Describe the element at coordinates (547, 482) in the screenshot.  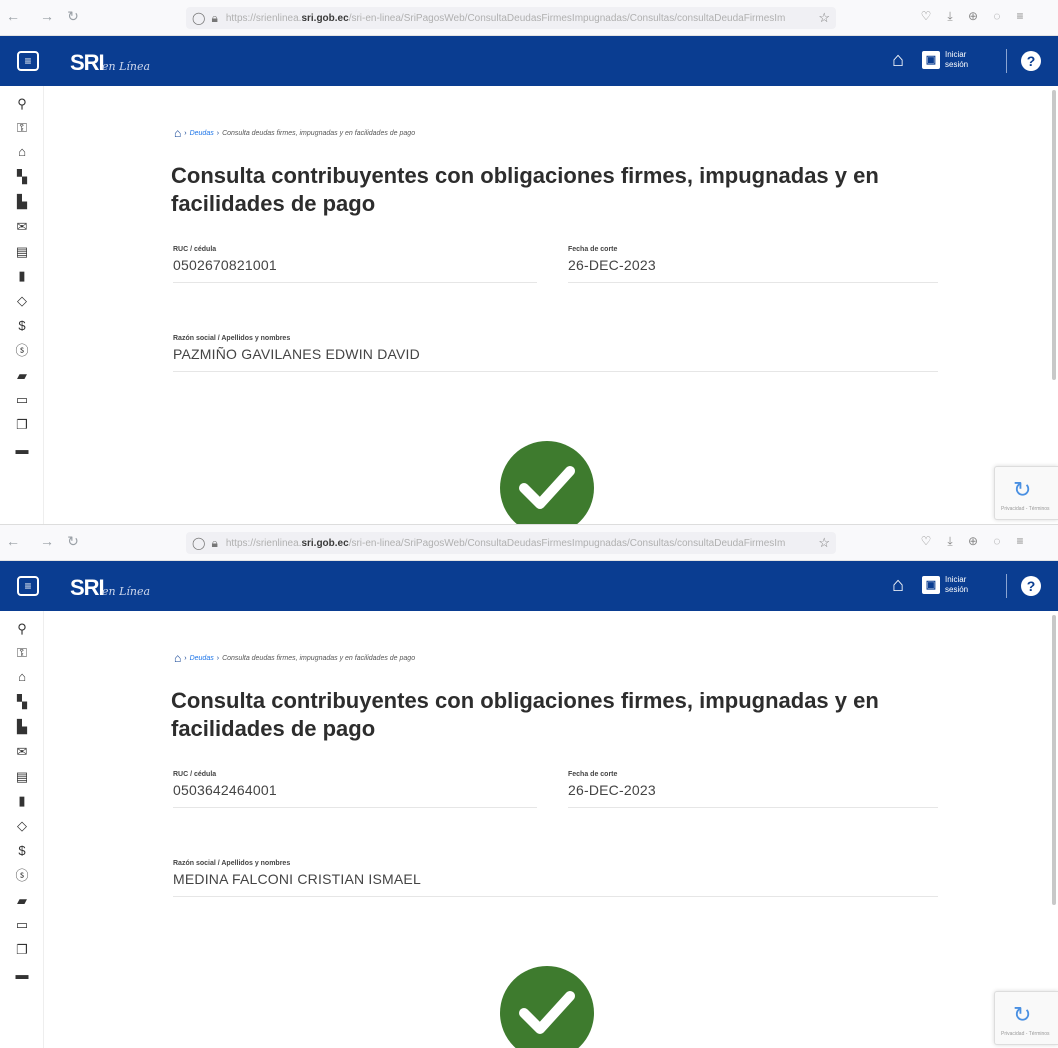
I see `success-check-icon` at that location.